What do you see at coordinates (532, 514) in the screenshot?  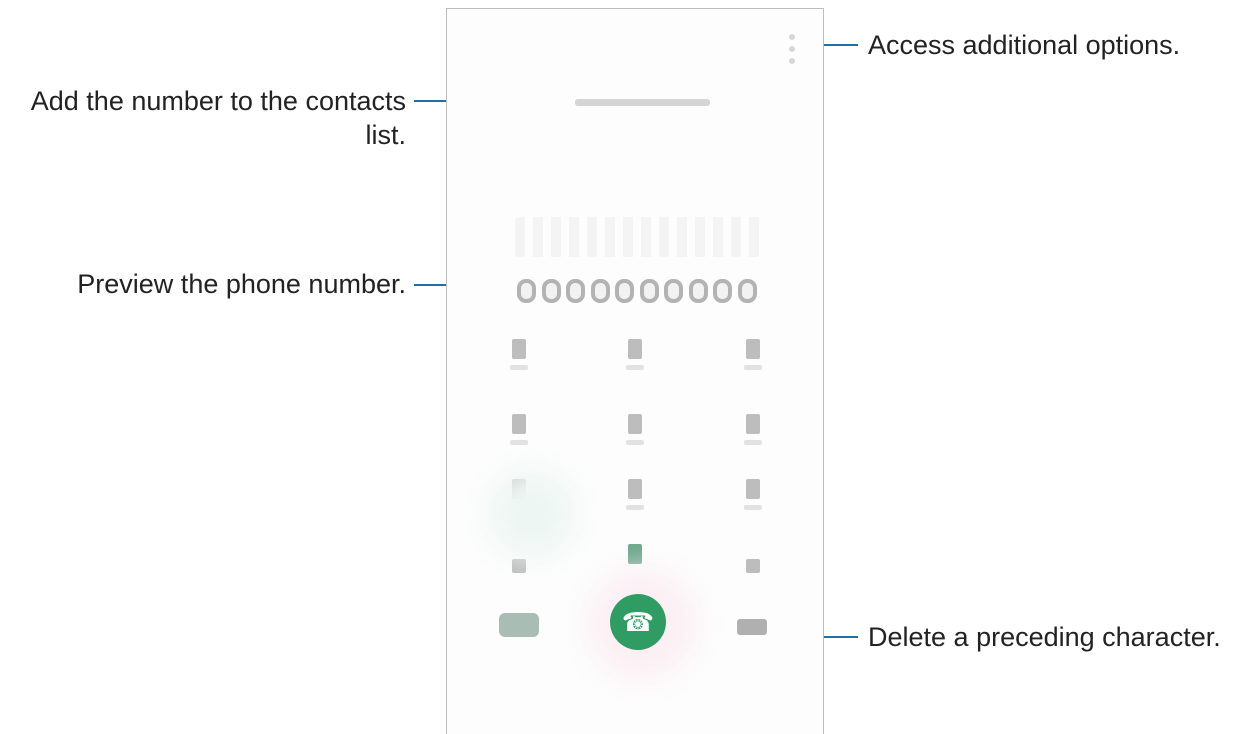 I see `background-glow-left` at bounding box center [532, 514].